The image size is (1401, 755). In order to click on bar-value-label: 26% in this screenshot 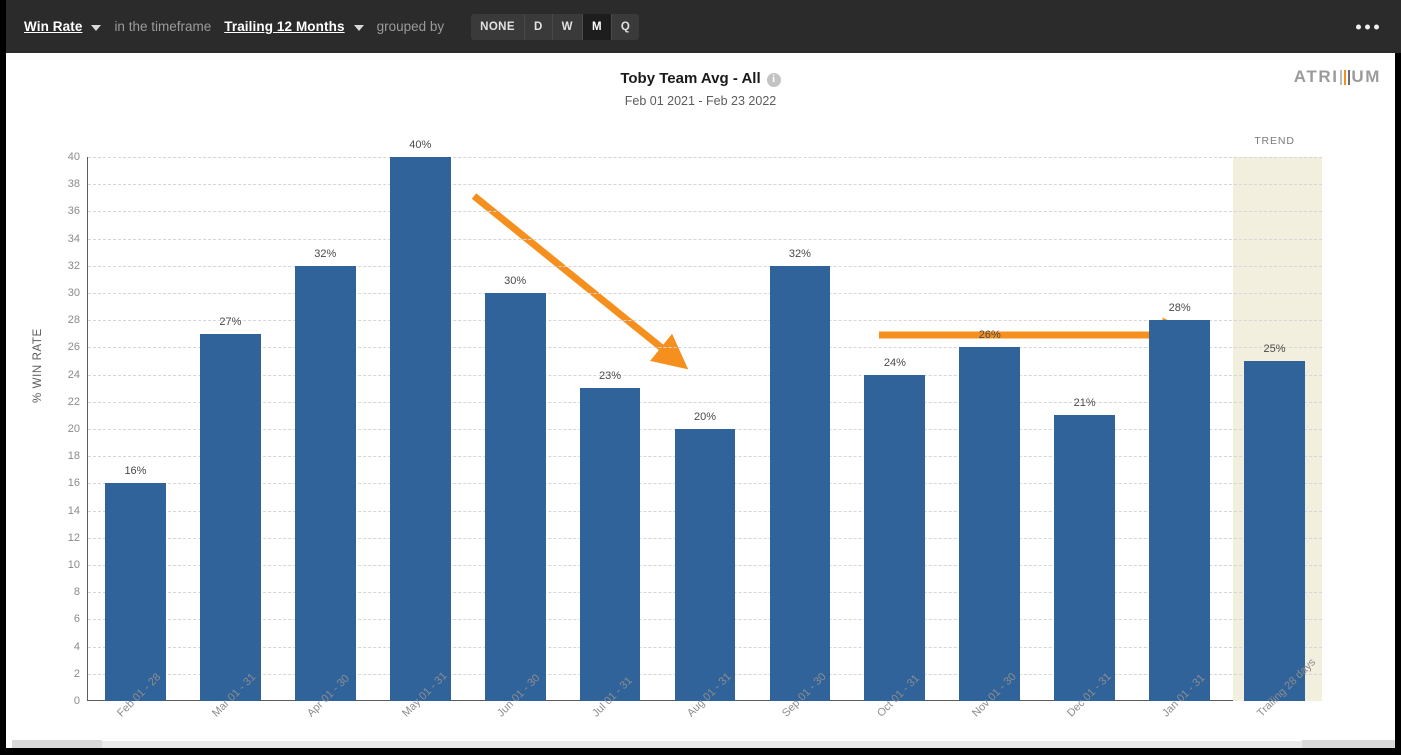, I will do `click(989, 335)`.